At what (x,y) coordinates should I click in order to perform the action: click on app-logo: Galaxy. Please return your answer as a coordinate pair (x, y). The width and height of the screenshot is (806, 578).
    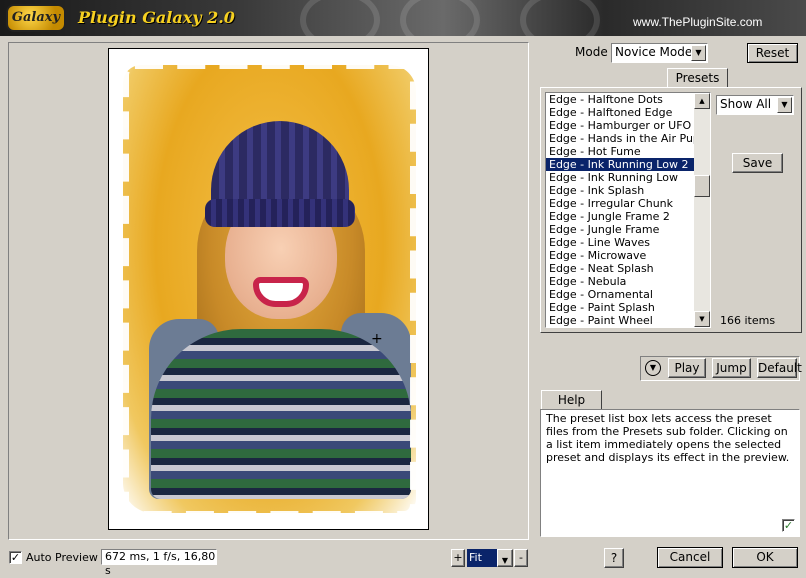
    Looking at the image, I should click on (36, 18).